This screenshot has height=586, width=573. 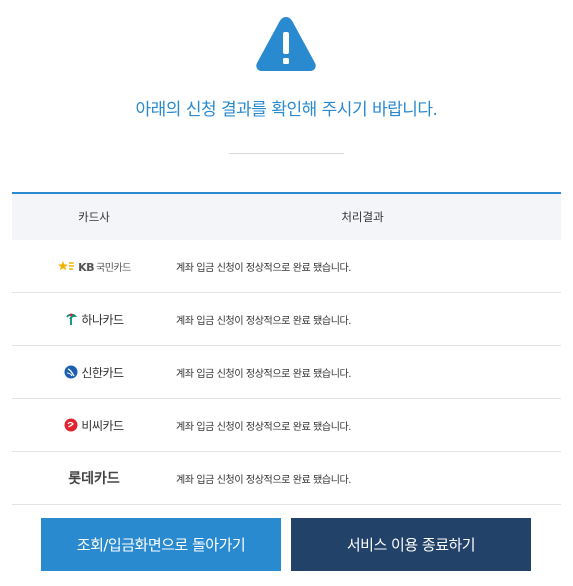 What do you see at coordinates (102, 372) in the screenshot?
I see `card-name: 신한카드` at bounding box center [102, 372].